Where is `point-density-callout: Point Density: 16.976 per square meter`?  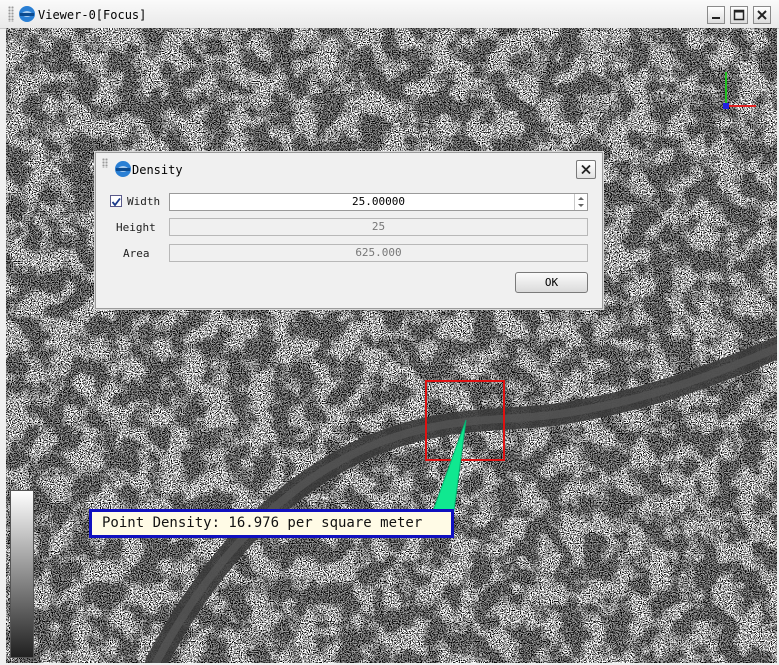 point-density-callout: Point Density: 16.976 per square meter is located at coordinates (271, 523).